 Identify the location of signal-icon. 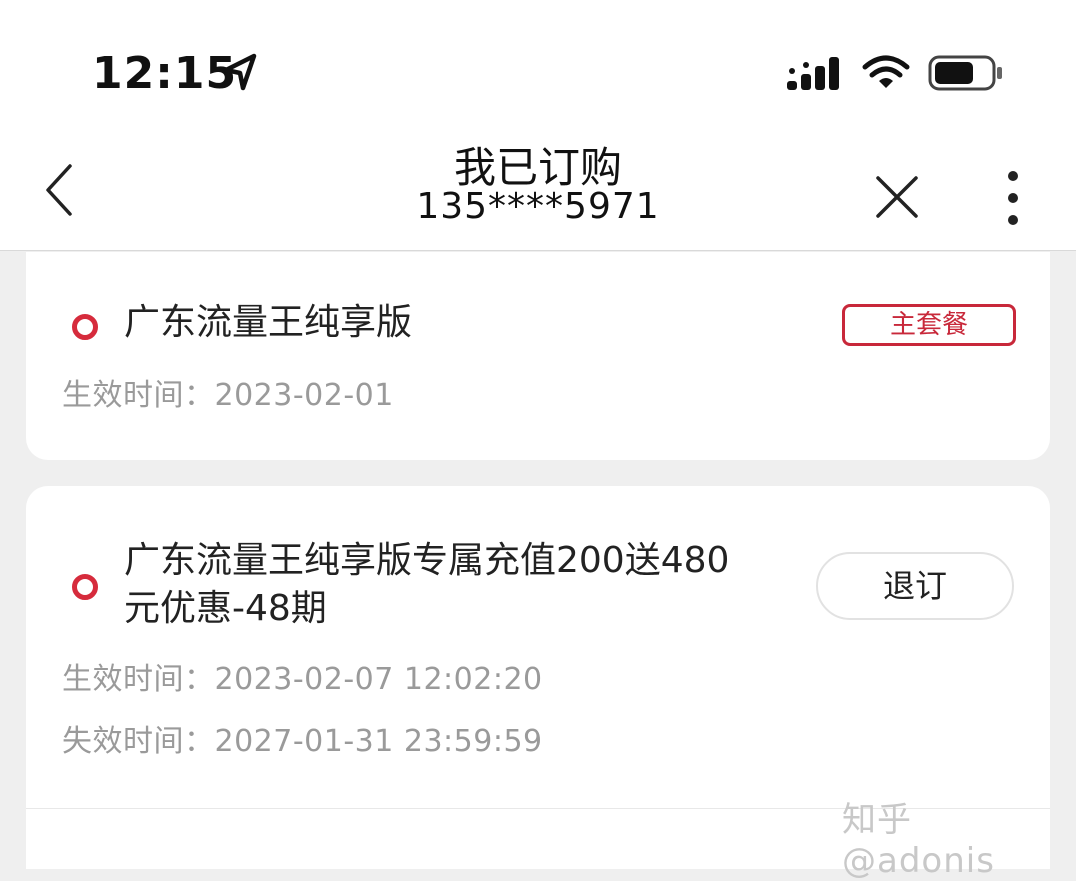
(813, 73).